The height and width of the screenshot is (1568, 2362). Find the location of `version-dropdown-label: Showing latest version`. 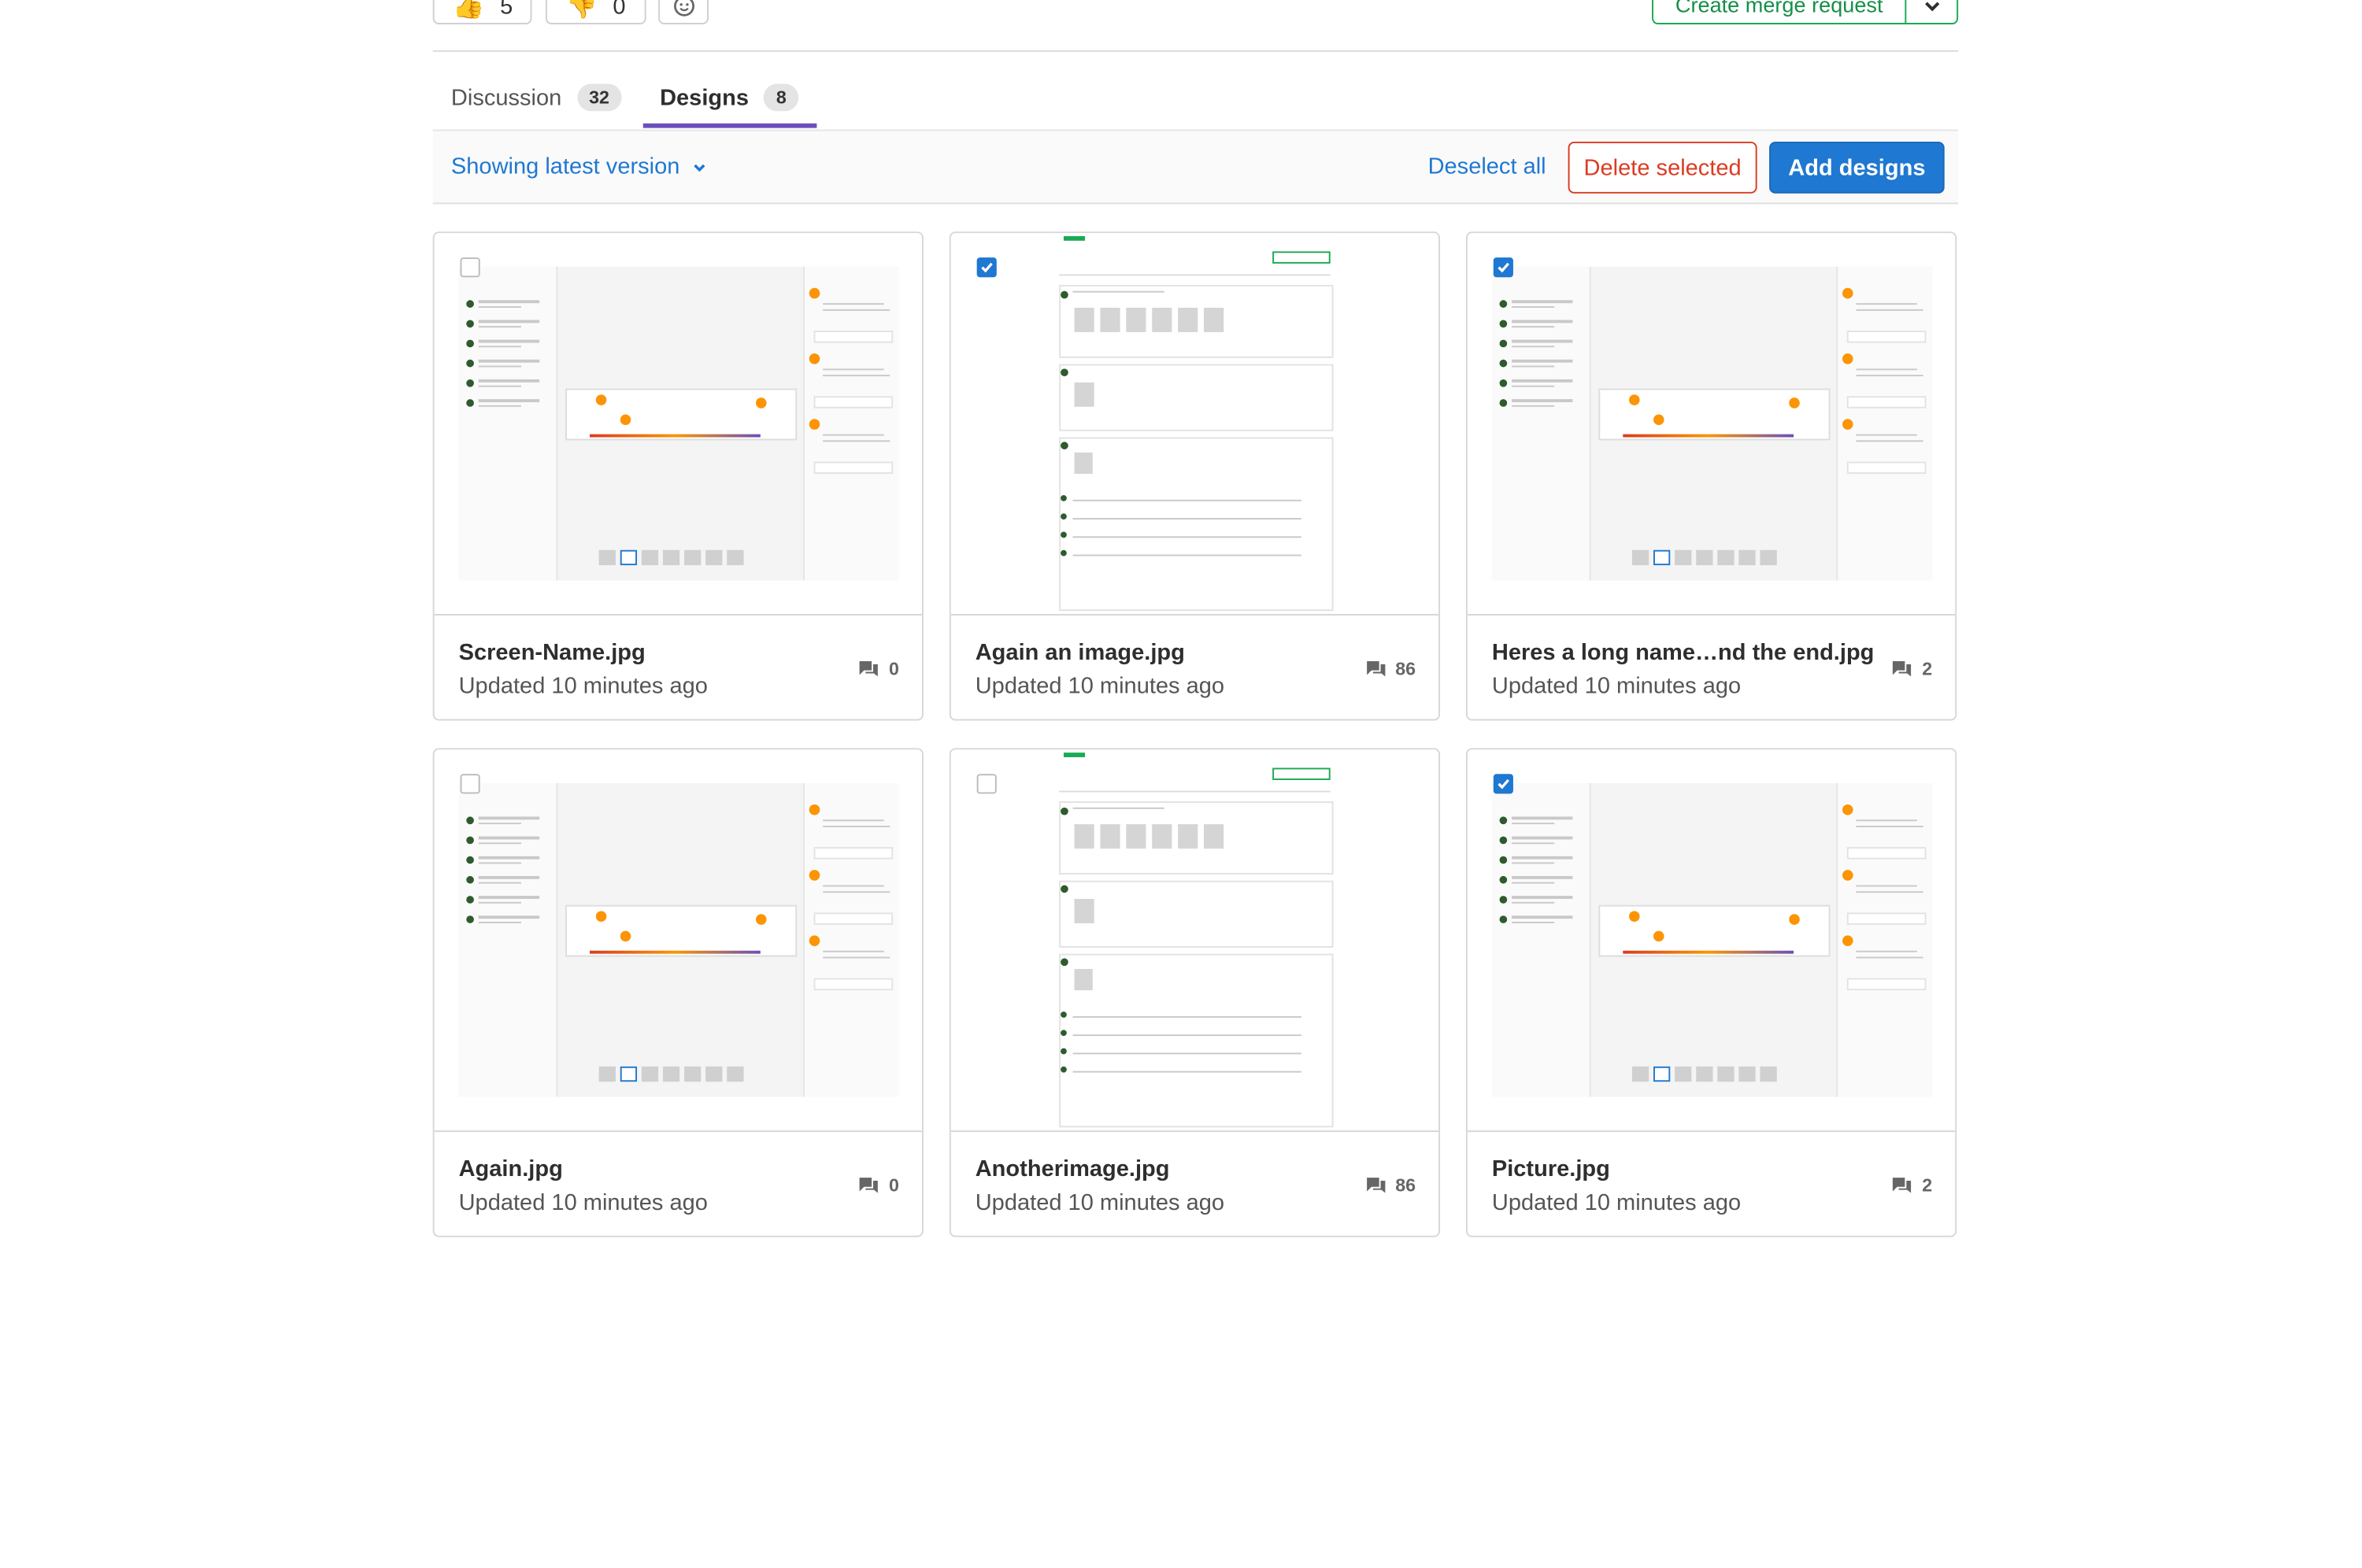

version-dropdown-label: Showing latest version is located at coordinates (565, 166).